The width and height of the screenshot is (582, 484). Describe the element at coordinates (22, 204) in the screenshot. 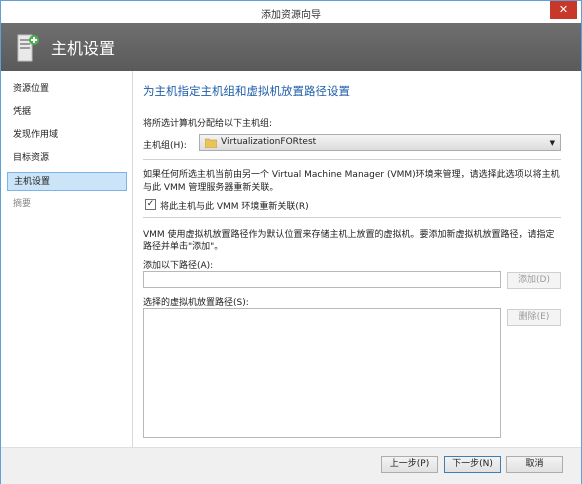

I see `sidebar-item-summary: 摘要` at that location.